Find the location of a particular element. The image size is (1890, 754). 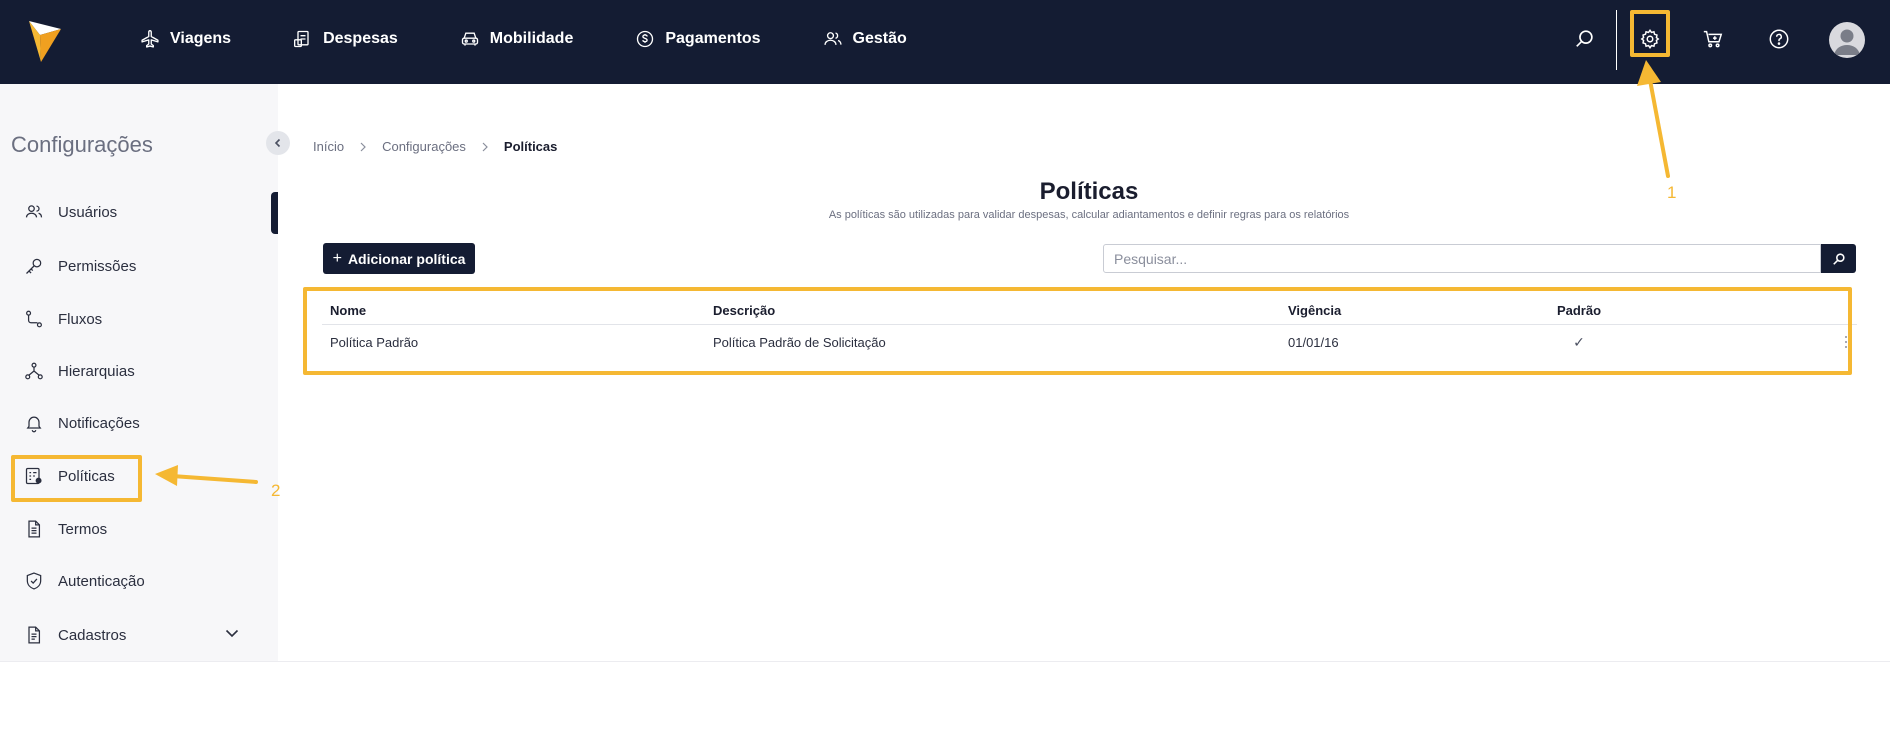

hierarchy-icon is located at coordinates (34, 371).